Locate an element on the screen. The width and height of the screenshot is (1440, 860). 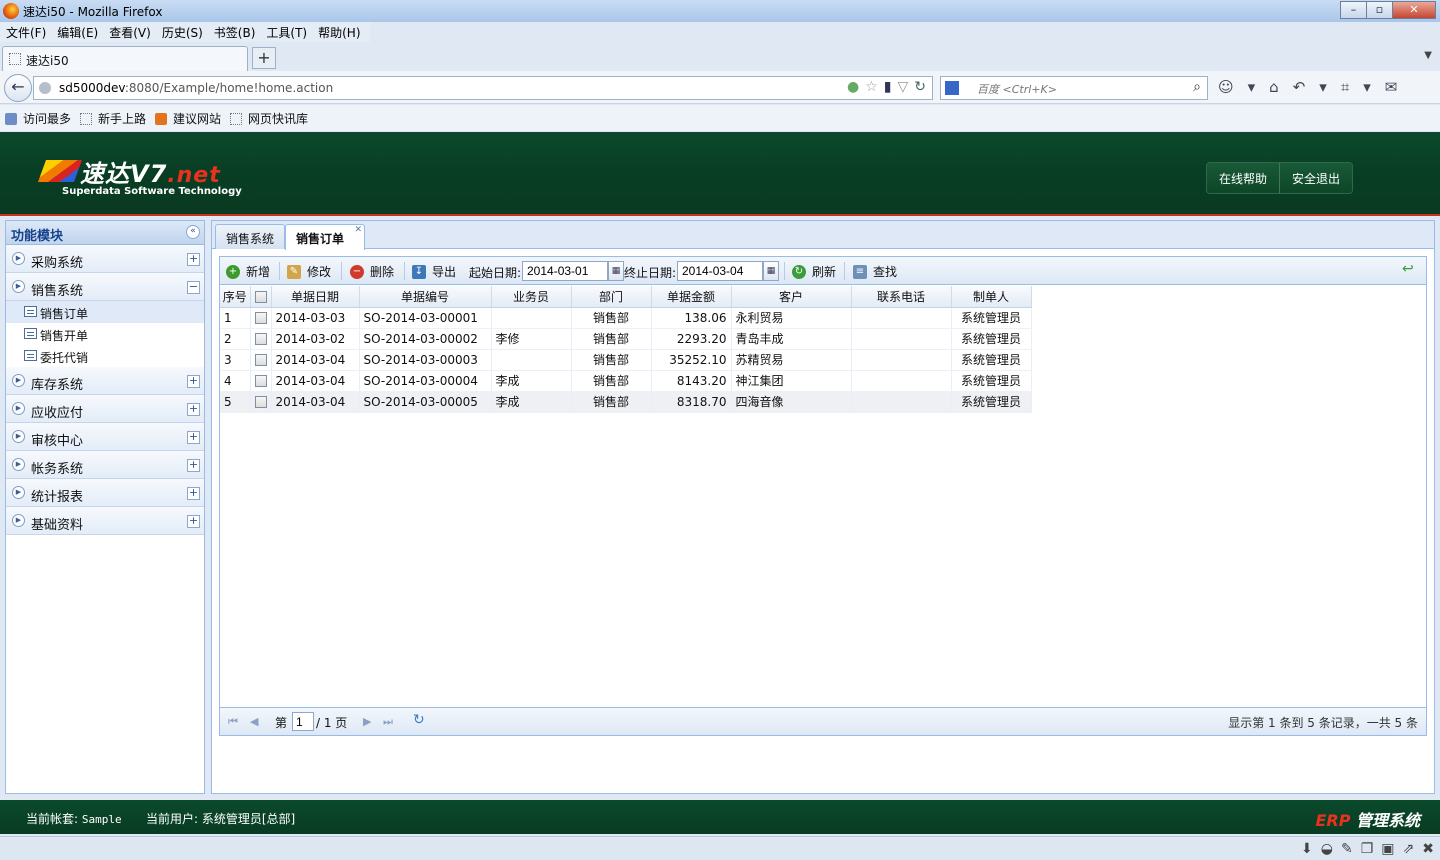
chat-icon: ✉ is located at coordinates (1391, 87).